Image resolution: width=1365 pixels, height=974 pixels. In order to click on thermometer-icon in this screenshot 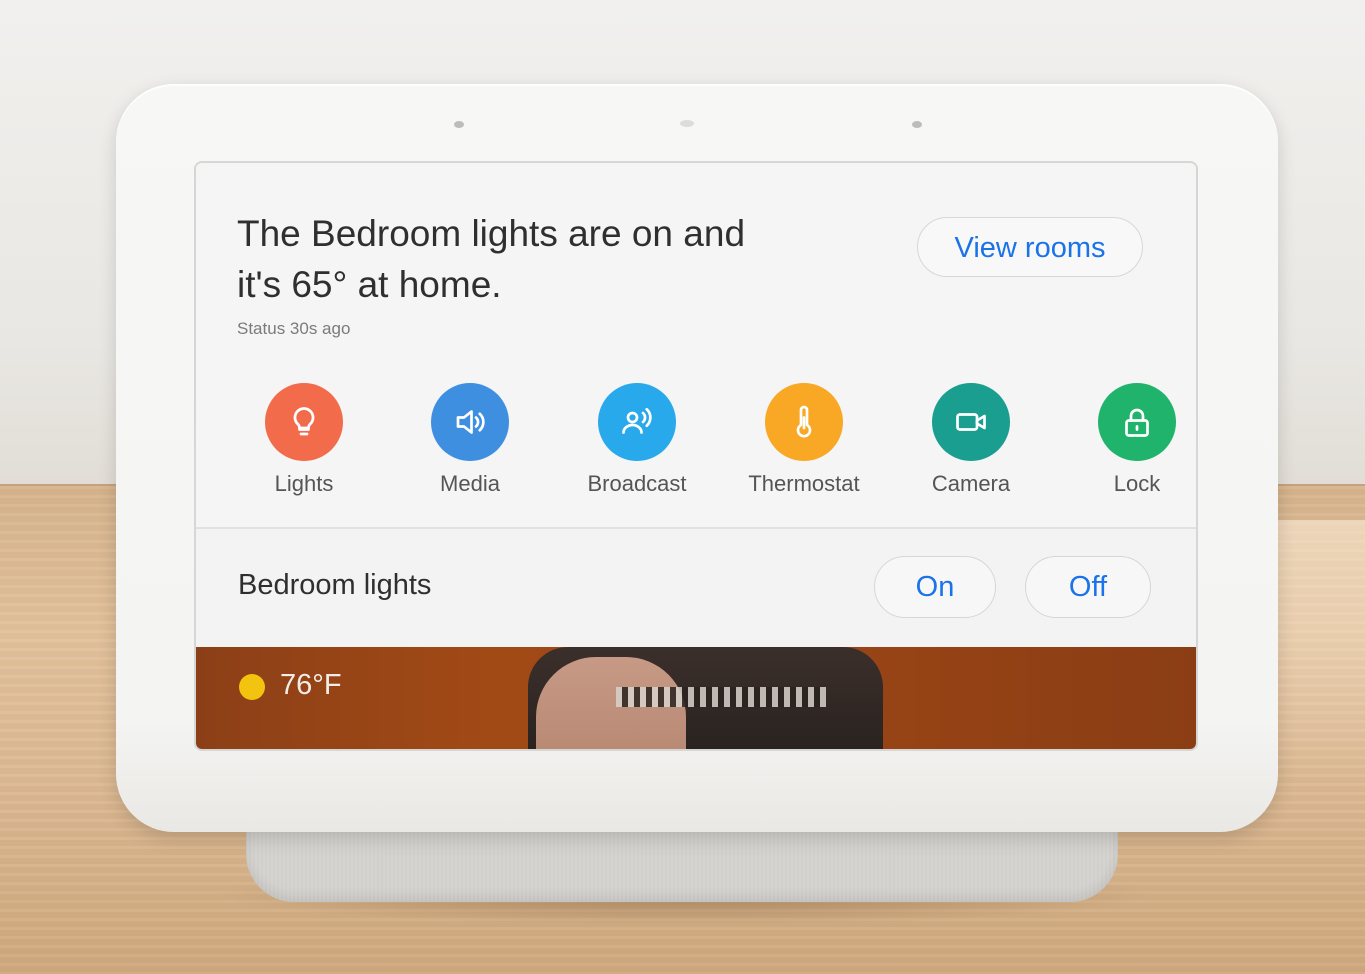, I will do `click(804, 422)`.